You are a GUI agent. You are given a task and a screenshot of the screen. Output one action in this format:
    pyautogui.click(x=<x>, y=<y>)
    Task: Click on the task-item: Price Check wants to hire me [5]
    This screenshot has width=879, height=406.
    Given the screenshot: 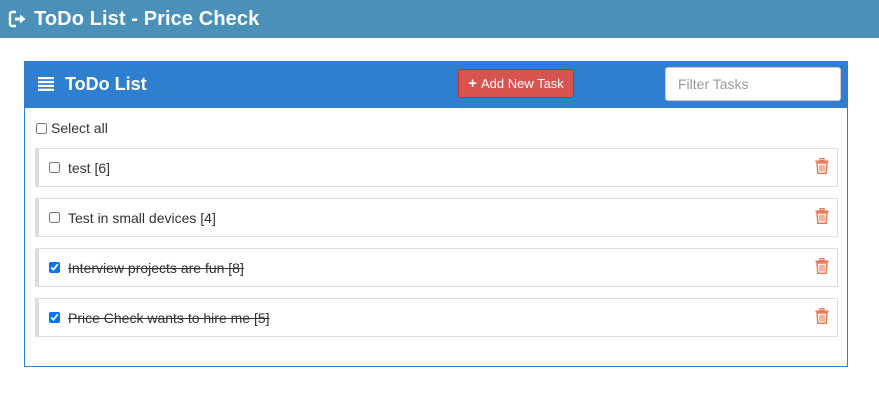 What is the action you would take?
    pyautogui.click(x=436, y=317)
    